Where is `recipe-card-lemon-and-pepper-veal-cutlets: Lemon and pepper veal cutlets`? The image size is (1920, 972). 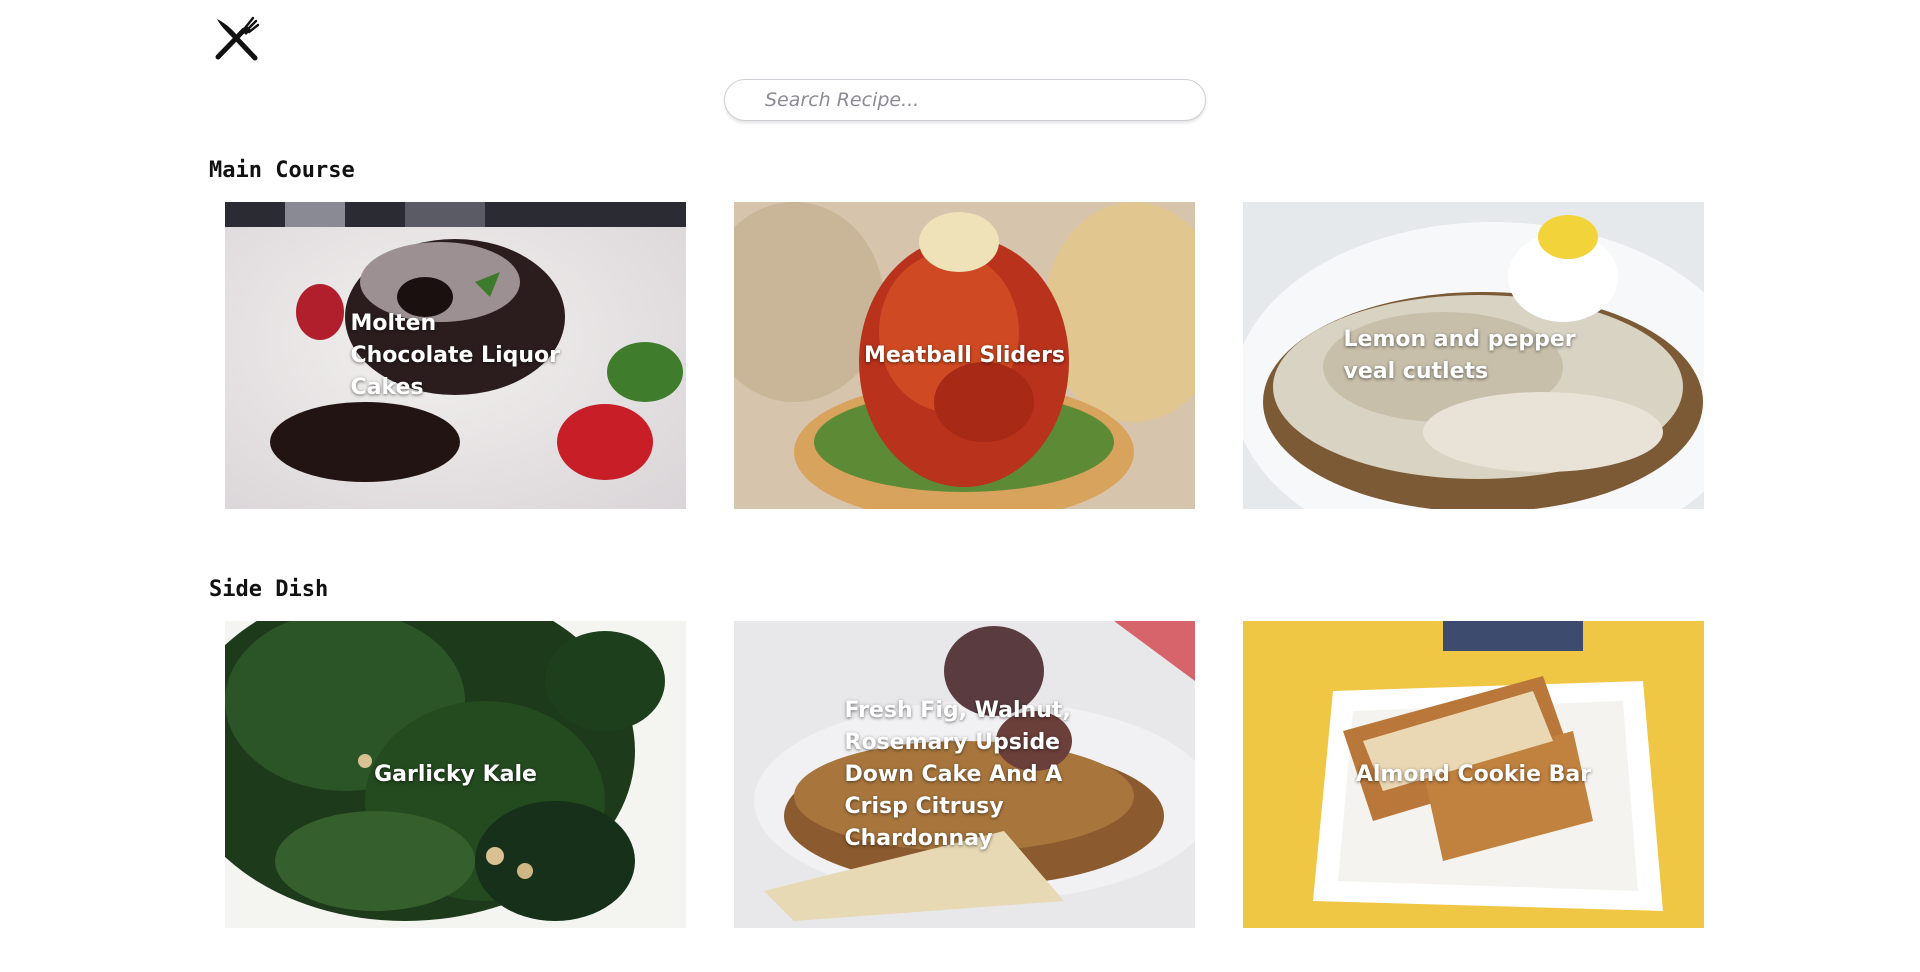 recipe-card-lemon-and-pepper-veal-cutlets: Lemon and pepper veal cutlets is located at coordinates (1473, 355).